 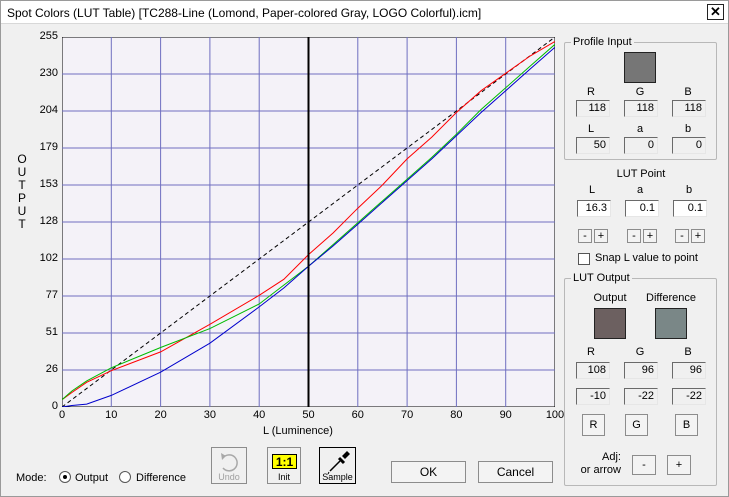 I want to click on undo-label: Undo, so click(x=229, y=477).